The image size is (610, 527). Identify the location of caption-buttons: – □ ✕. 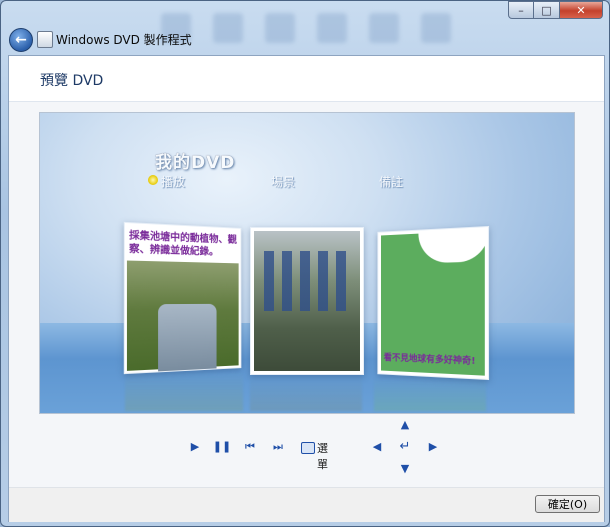
(555, 10).